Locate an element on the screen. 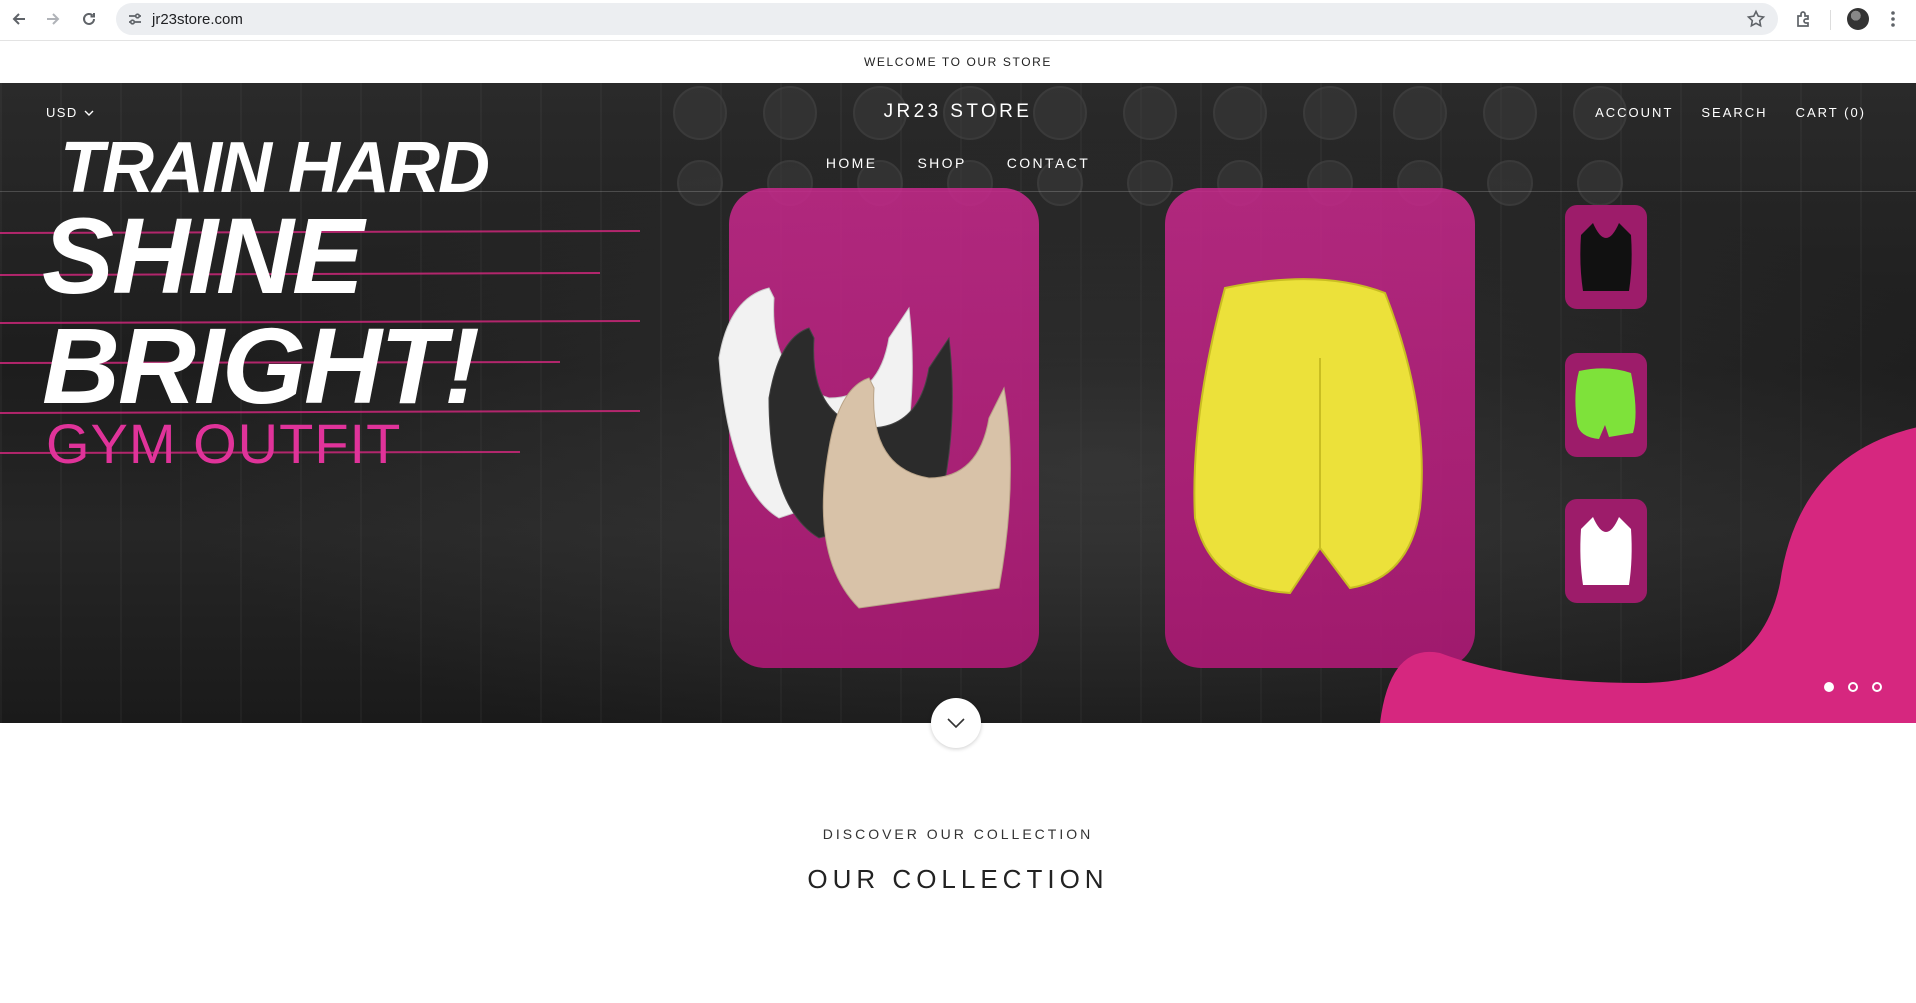 The height and width of the screenshot is (1003, 1916). browser-toolbar: jr23store.com is located at coordinates (958, 20).